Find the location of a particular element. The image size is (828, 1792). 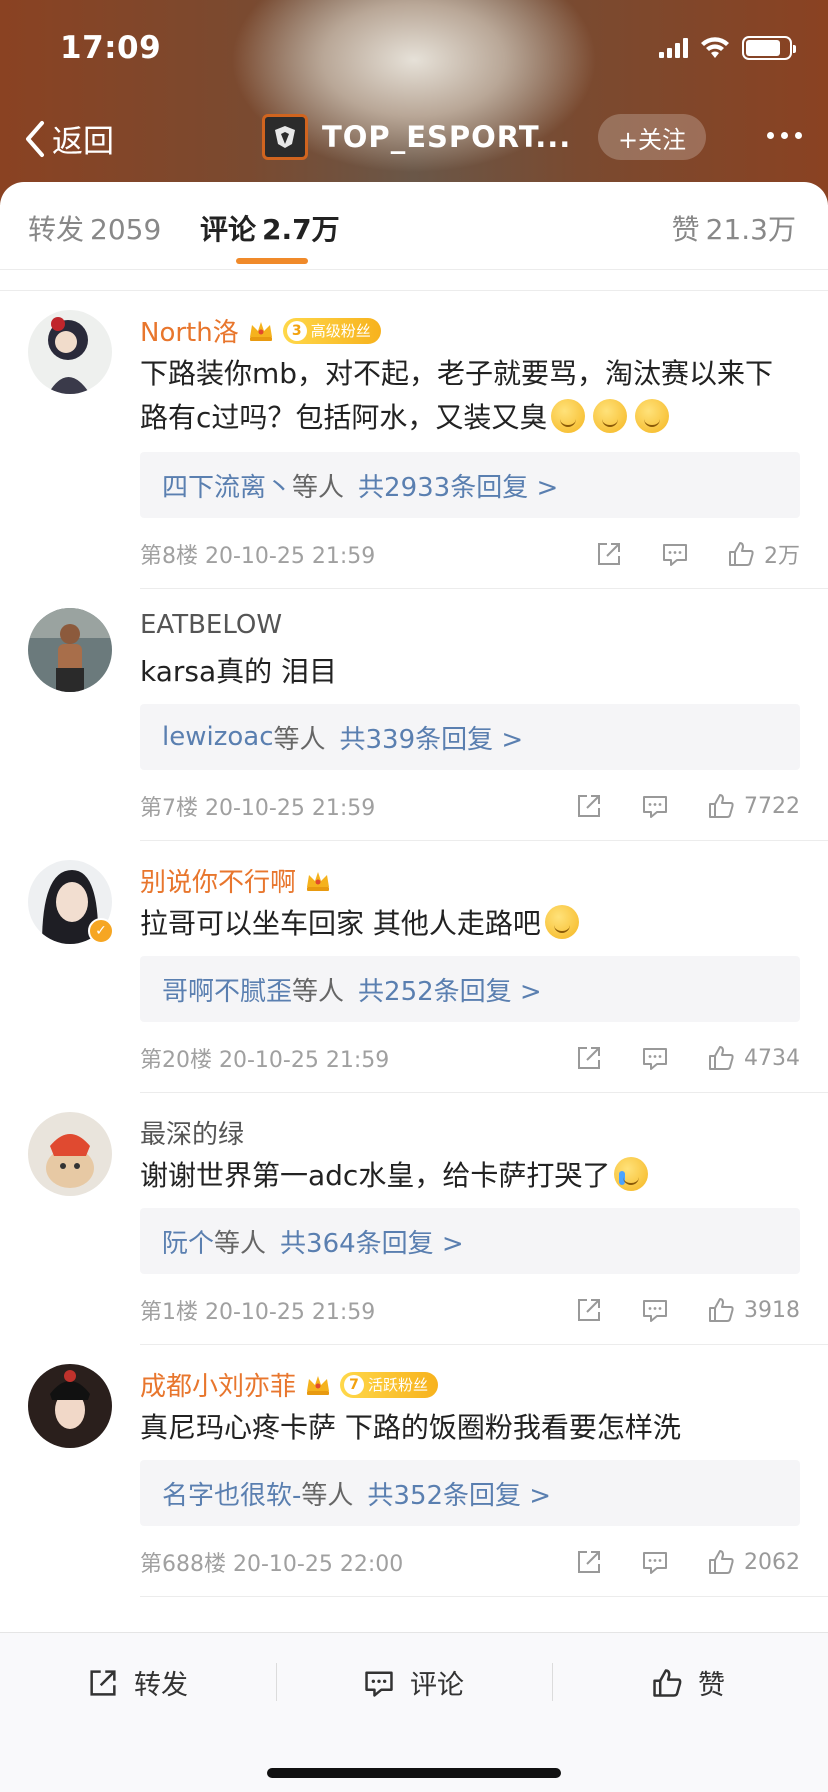

reply-user: 阮个 is located at coordinates (188, 1243).